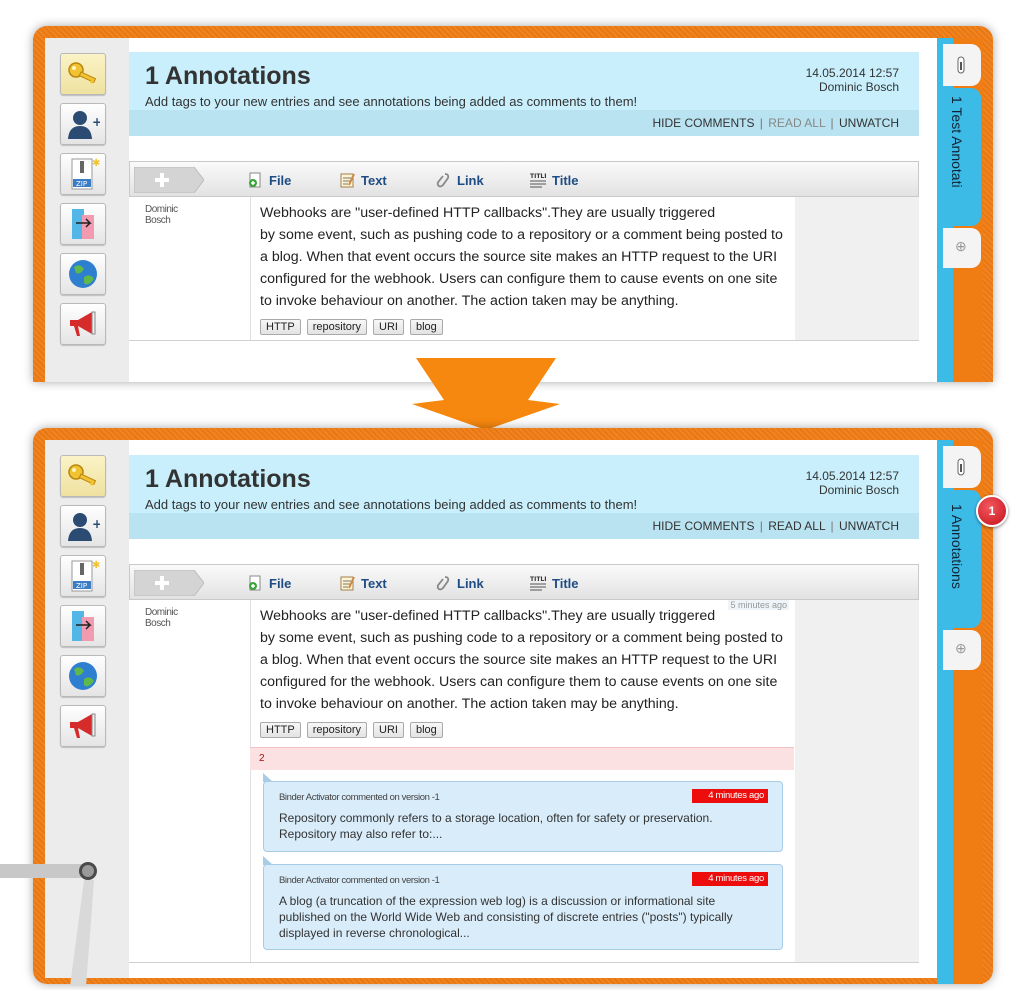 Image resolution: width=1026 pixels, height=990 pixels. Describe the element at coordinates (992, 511) in the screenshot. I see `notification-badge: 1` at that location.